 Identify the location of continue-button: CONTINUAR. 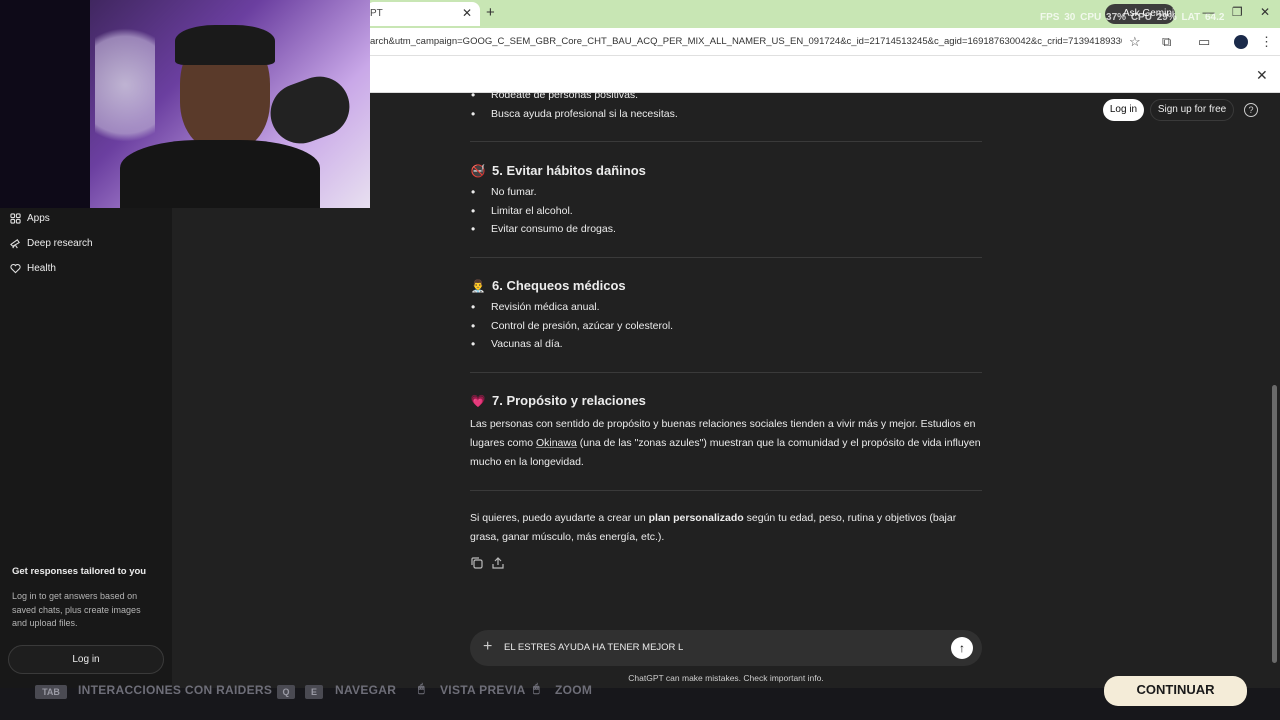
(1175, 691).